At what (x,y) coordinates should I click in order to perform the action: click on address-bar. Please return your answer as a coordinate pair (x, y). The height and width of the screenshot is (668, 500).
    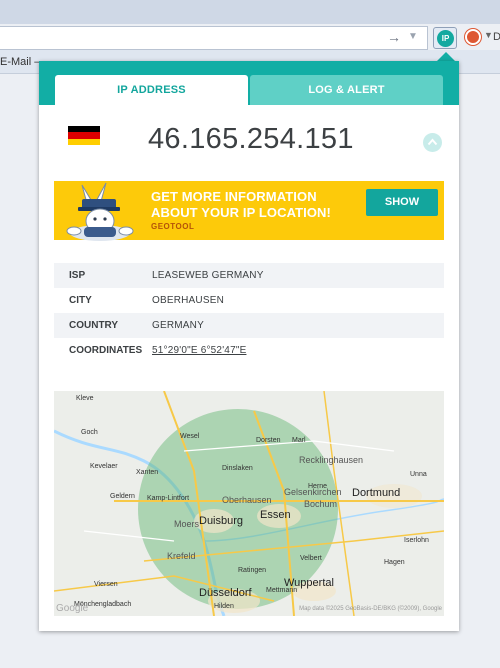
    Looking at the image, I should click on (214, 38).